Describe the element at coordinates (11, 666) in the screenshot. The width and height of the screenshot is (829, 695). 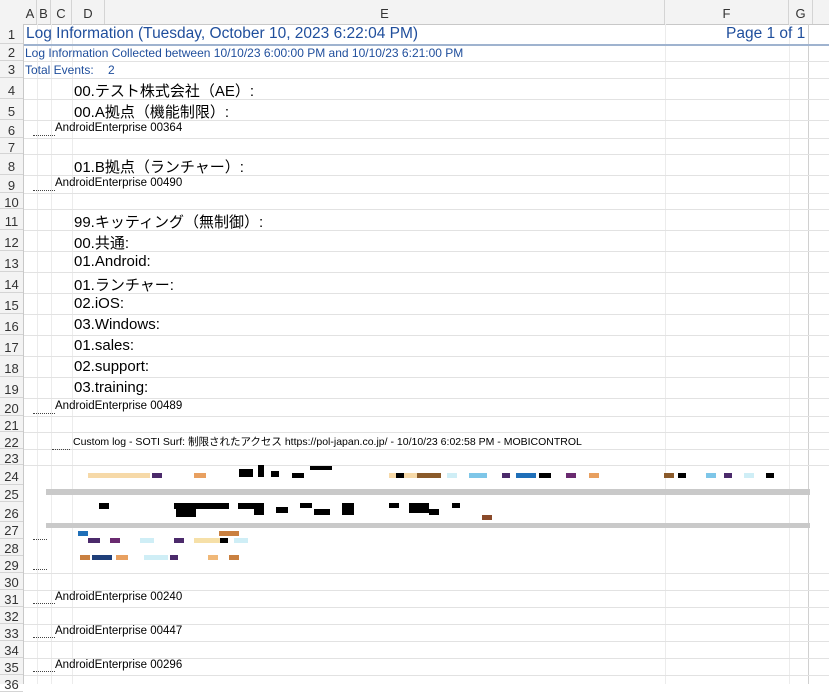
I see `row-header: 35` at that location.